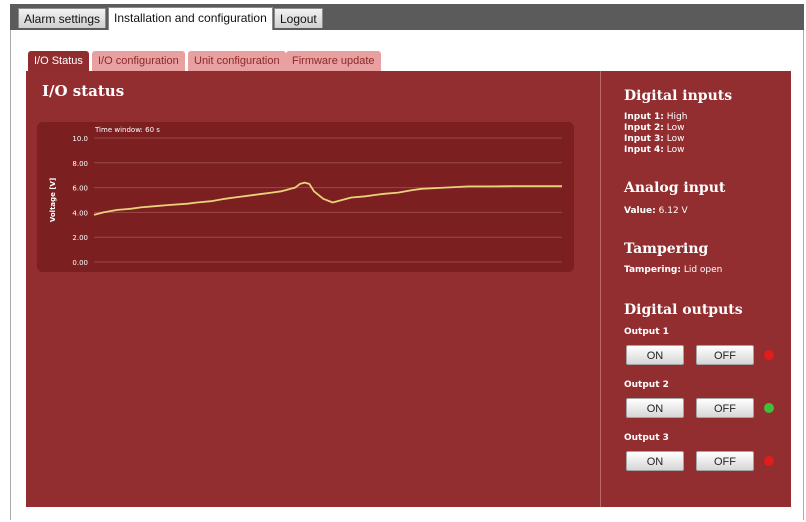 Image resolution: width=806 pixels, height=522 pixels. What do you see at coordinates (673, 270) in the screenshot?
I see `tampering-status: Tampering: Lid open` at bounding box center [673, 270].